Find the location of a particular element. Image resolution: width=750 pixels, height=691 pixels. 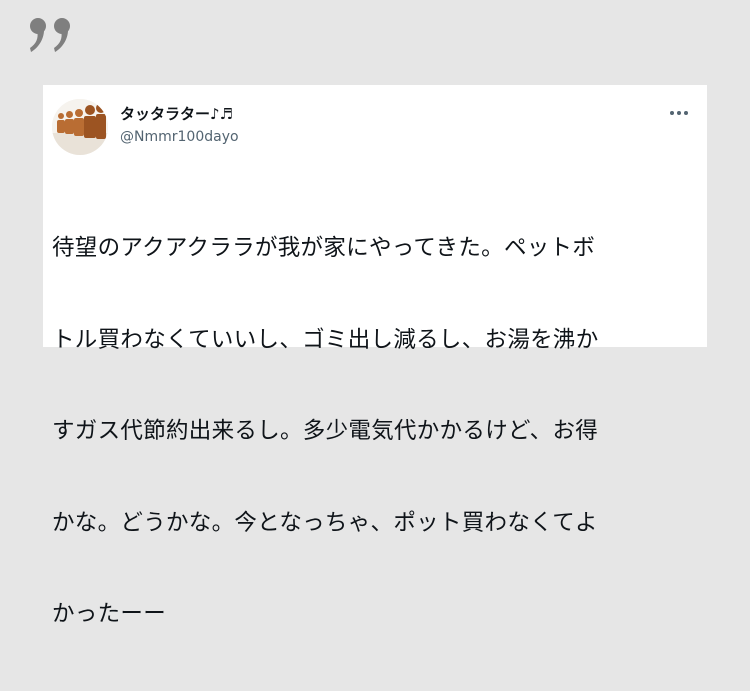

display-name: タッタラター♪♬ is located at coordinates (176, 114).